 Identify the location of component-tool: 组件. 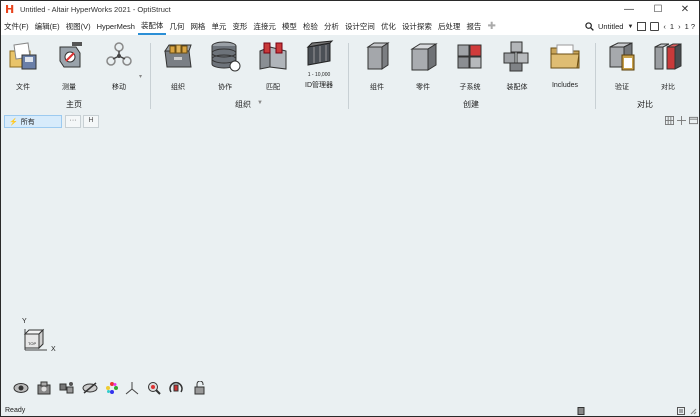
(377, 65).